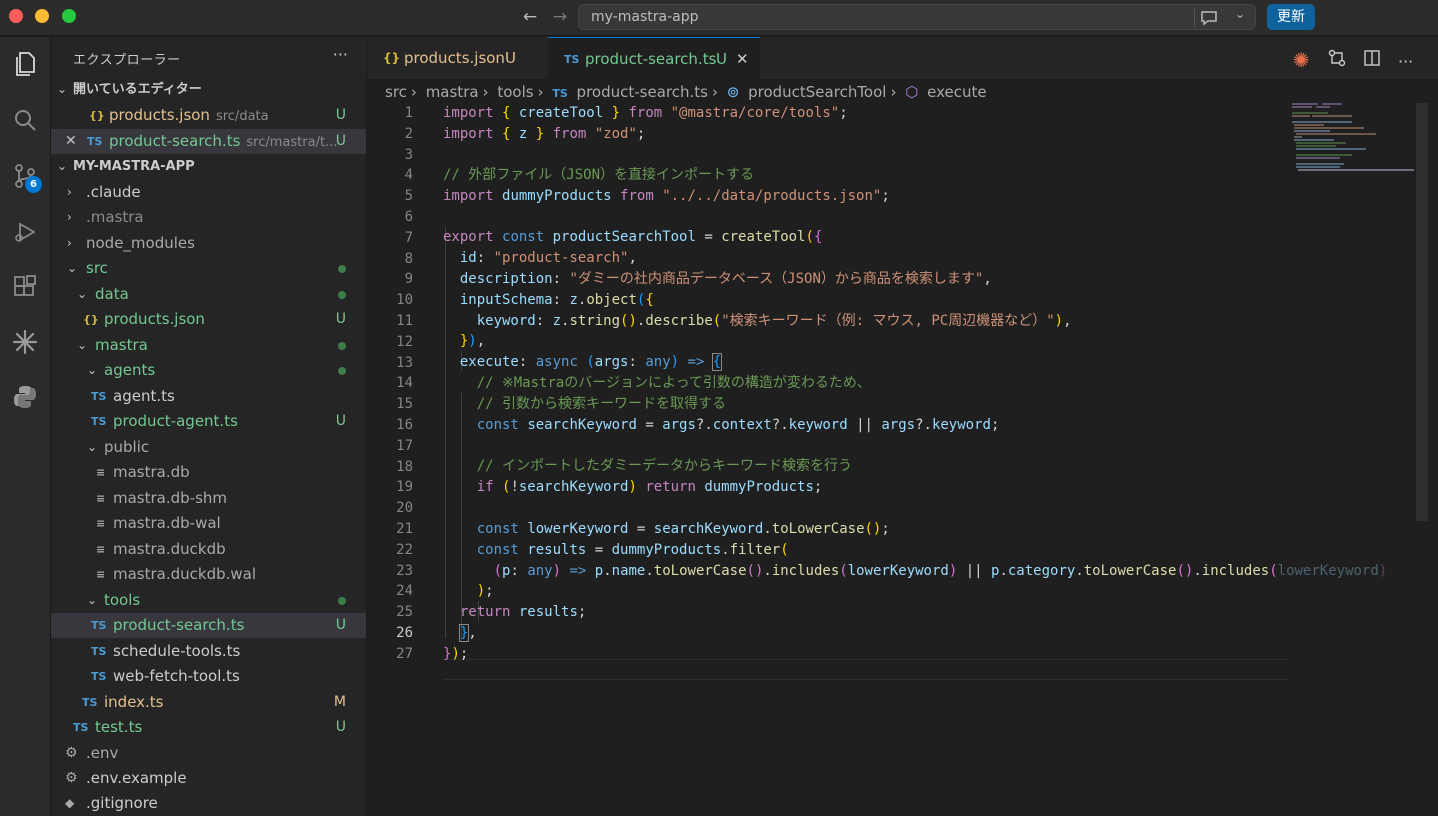  What do you see at coordinates (208, 243) in the screenshot?
I see `tree-folder: › node_modules` at bounding box center [208, 243].